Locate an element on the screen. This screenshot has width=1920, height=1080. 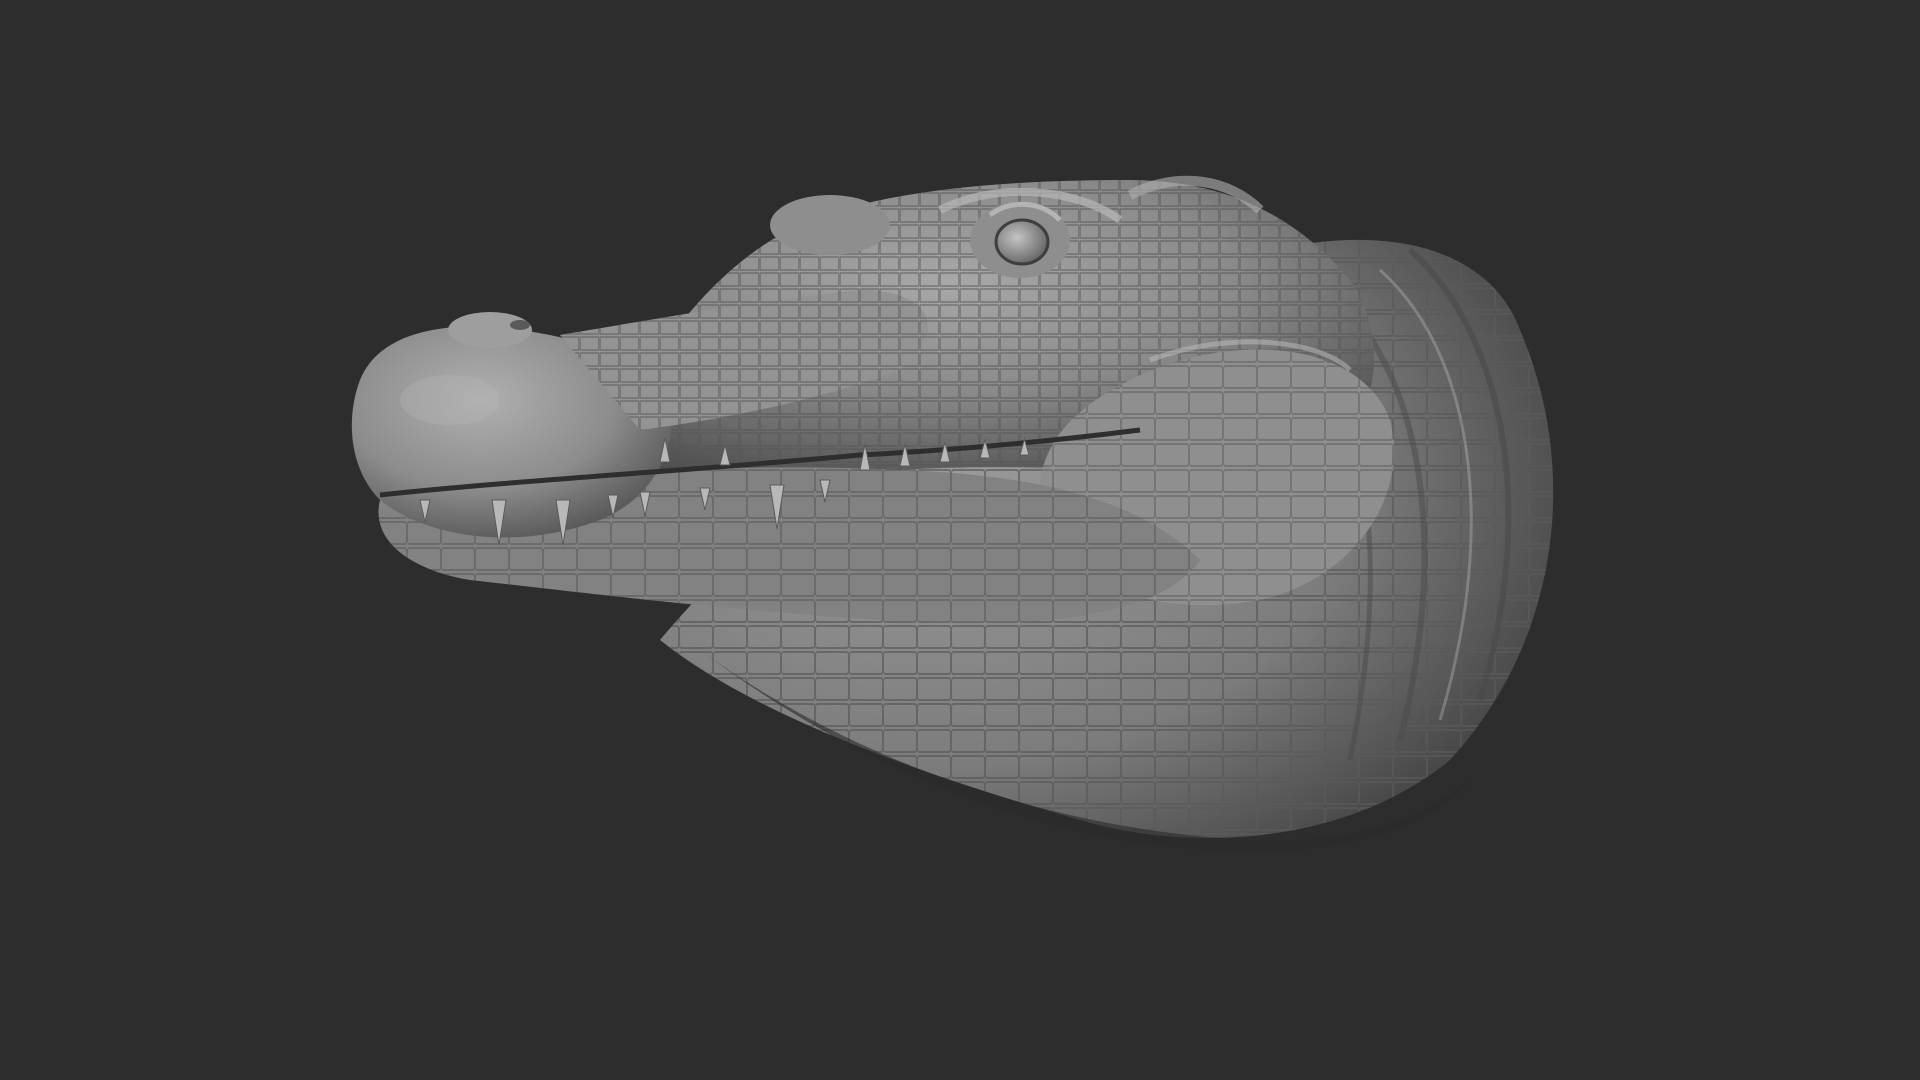
crocodile-eye is located at coordinates (1020, 239).